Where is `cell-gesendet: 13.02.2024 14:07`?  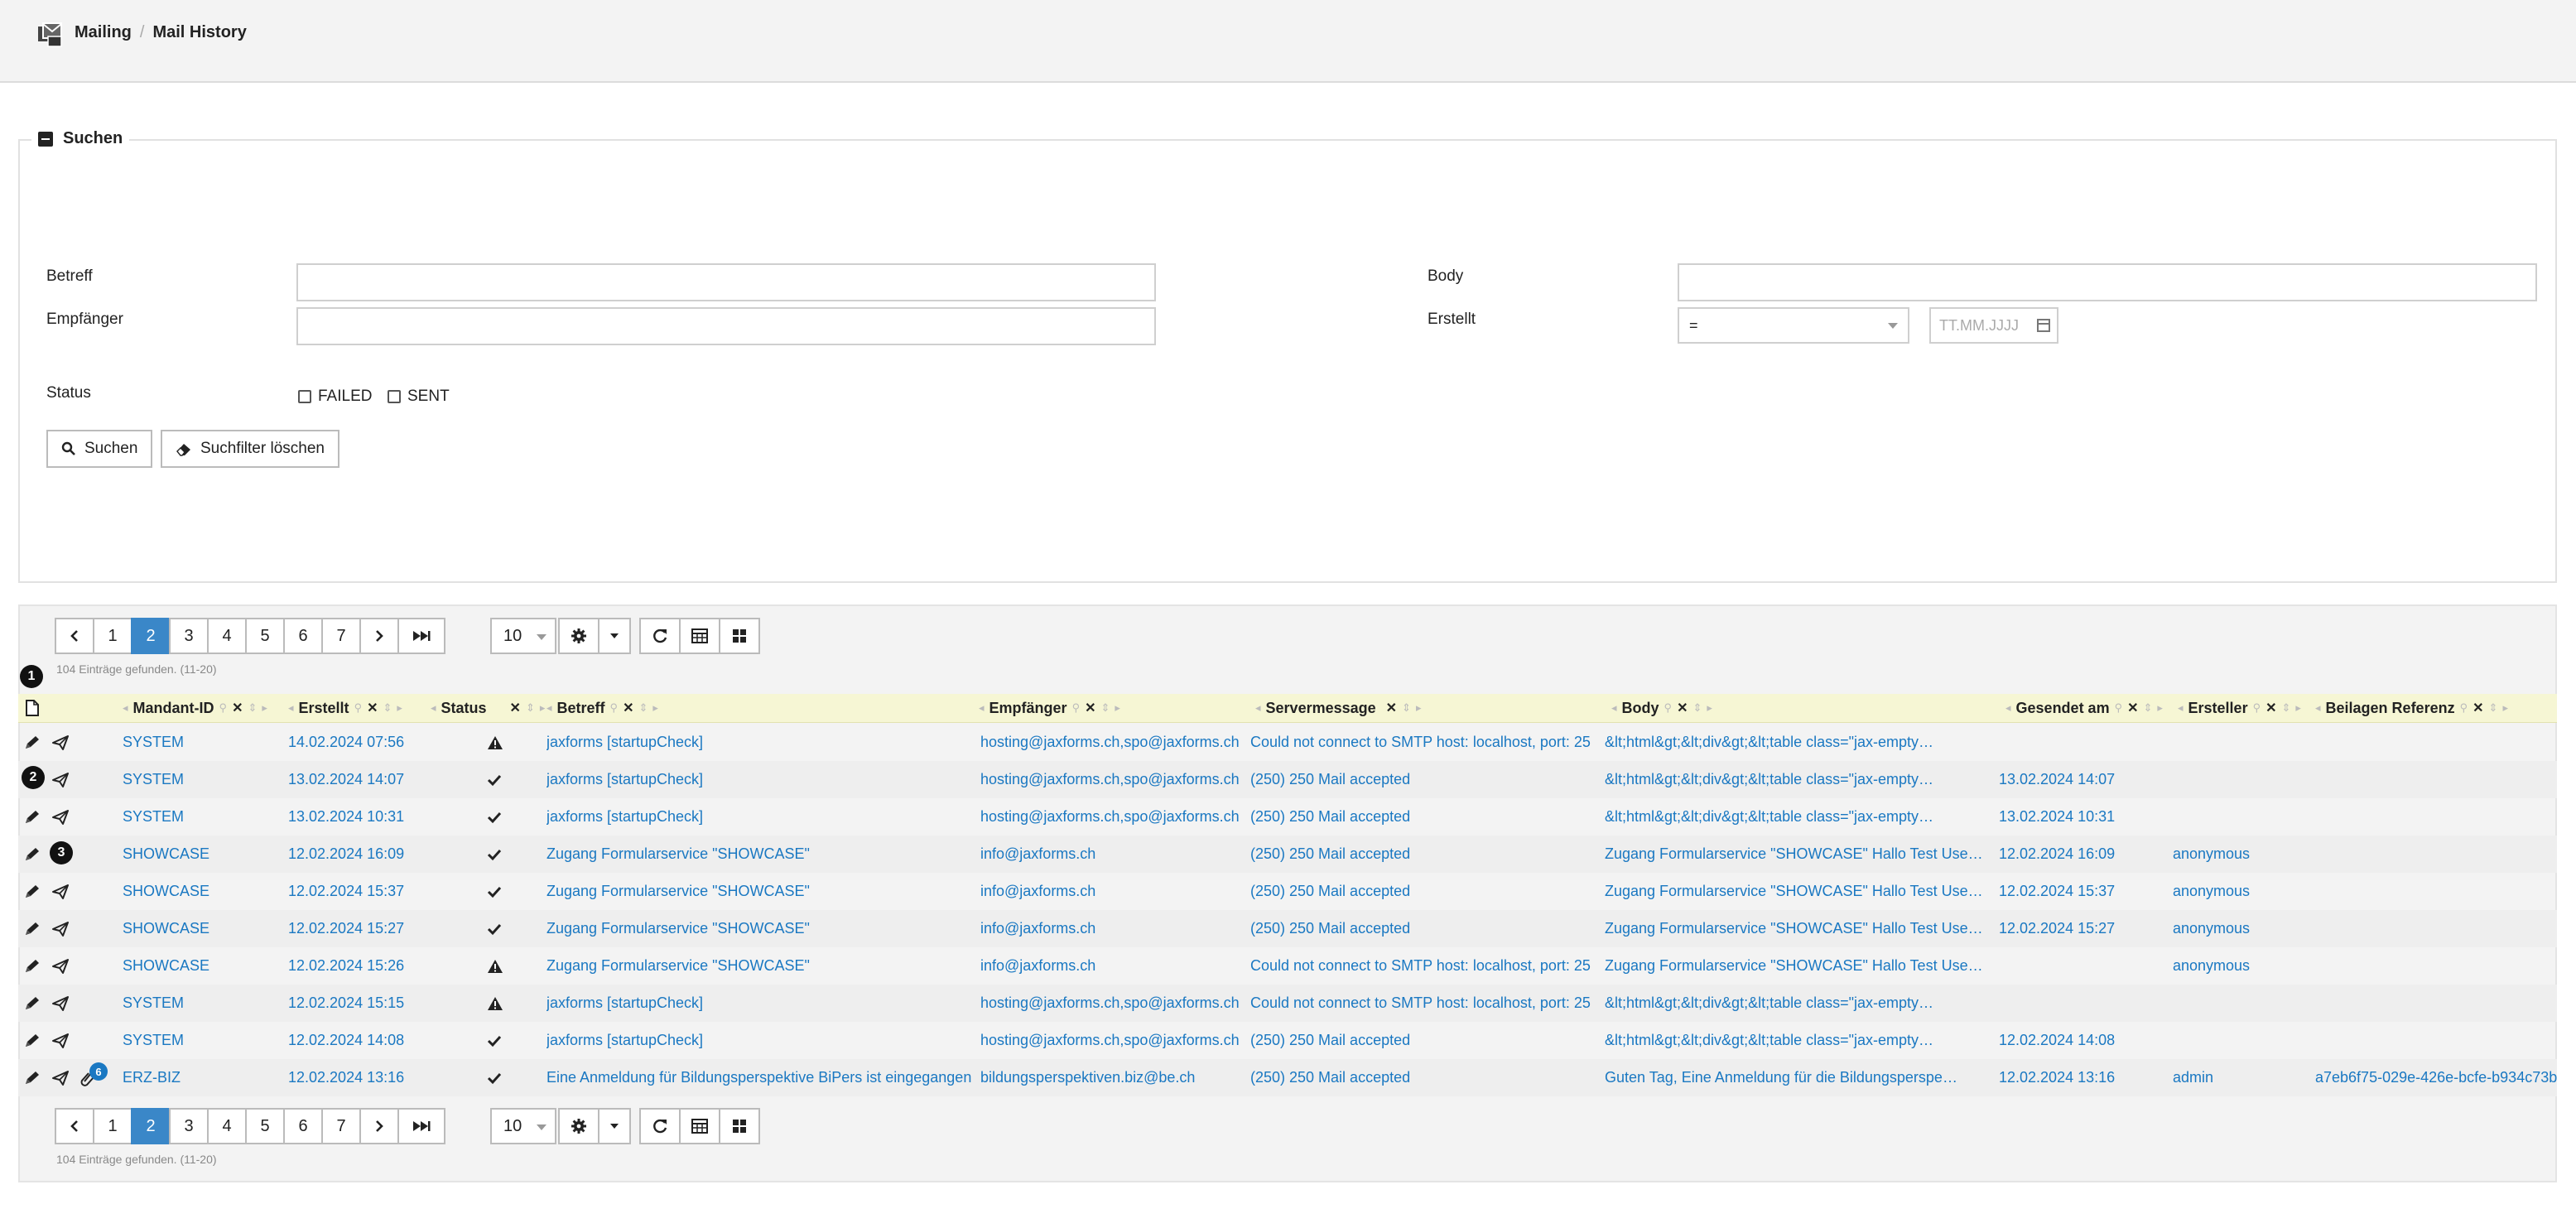 cell-gesendet: 13.02.2024 14:07 is located at coordinates (2057, 779).